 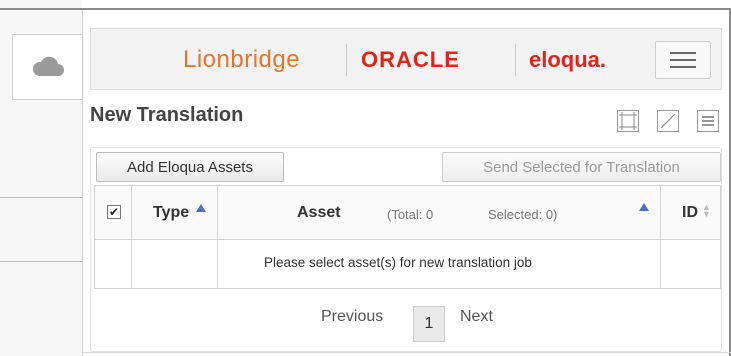 What do you see at coordinates (708, 121) in the screenshot?
I see `list-menu-icon` at bounding box center [708, 121].